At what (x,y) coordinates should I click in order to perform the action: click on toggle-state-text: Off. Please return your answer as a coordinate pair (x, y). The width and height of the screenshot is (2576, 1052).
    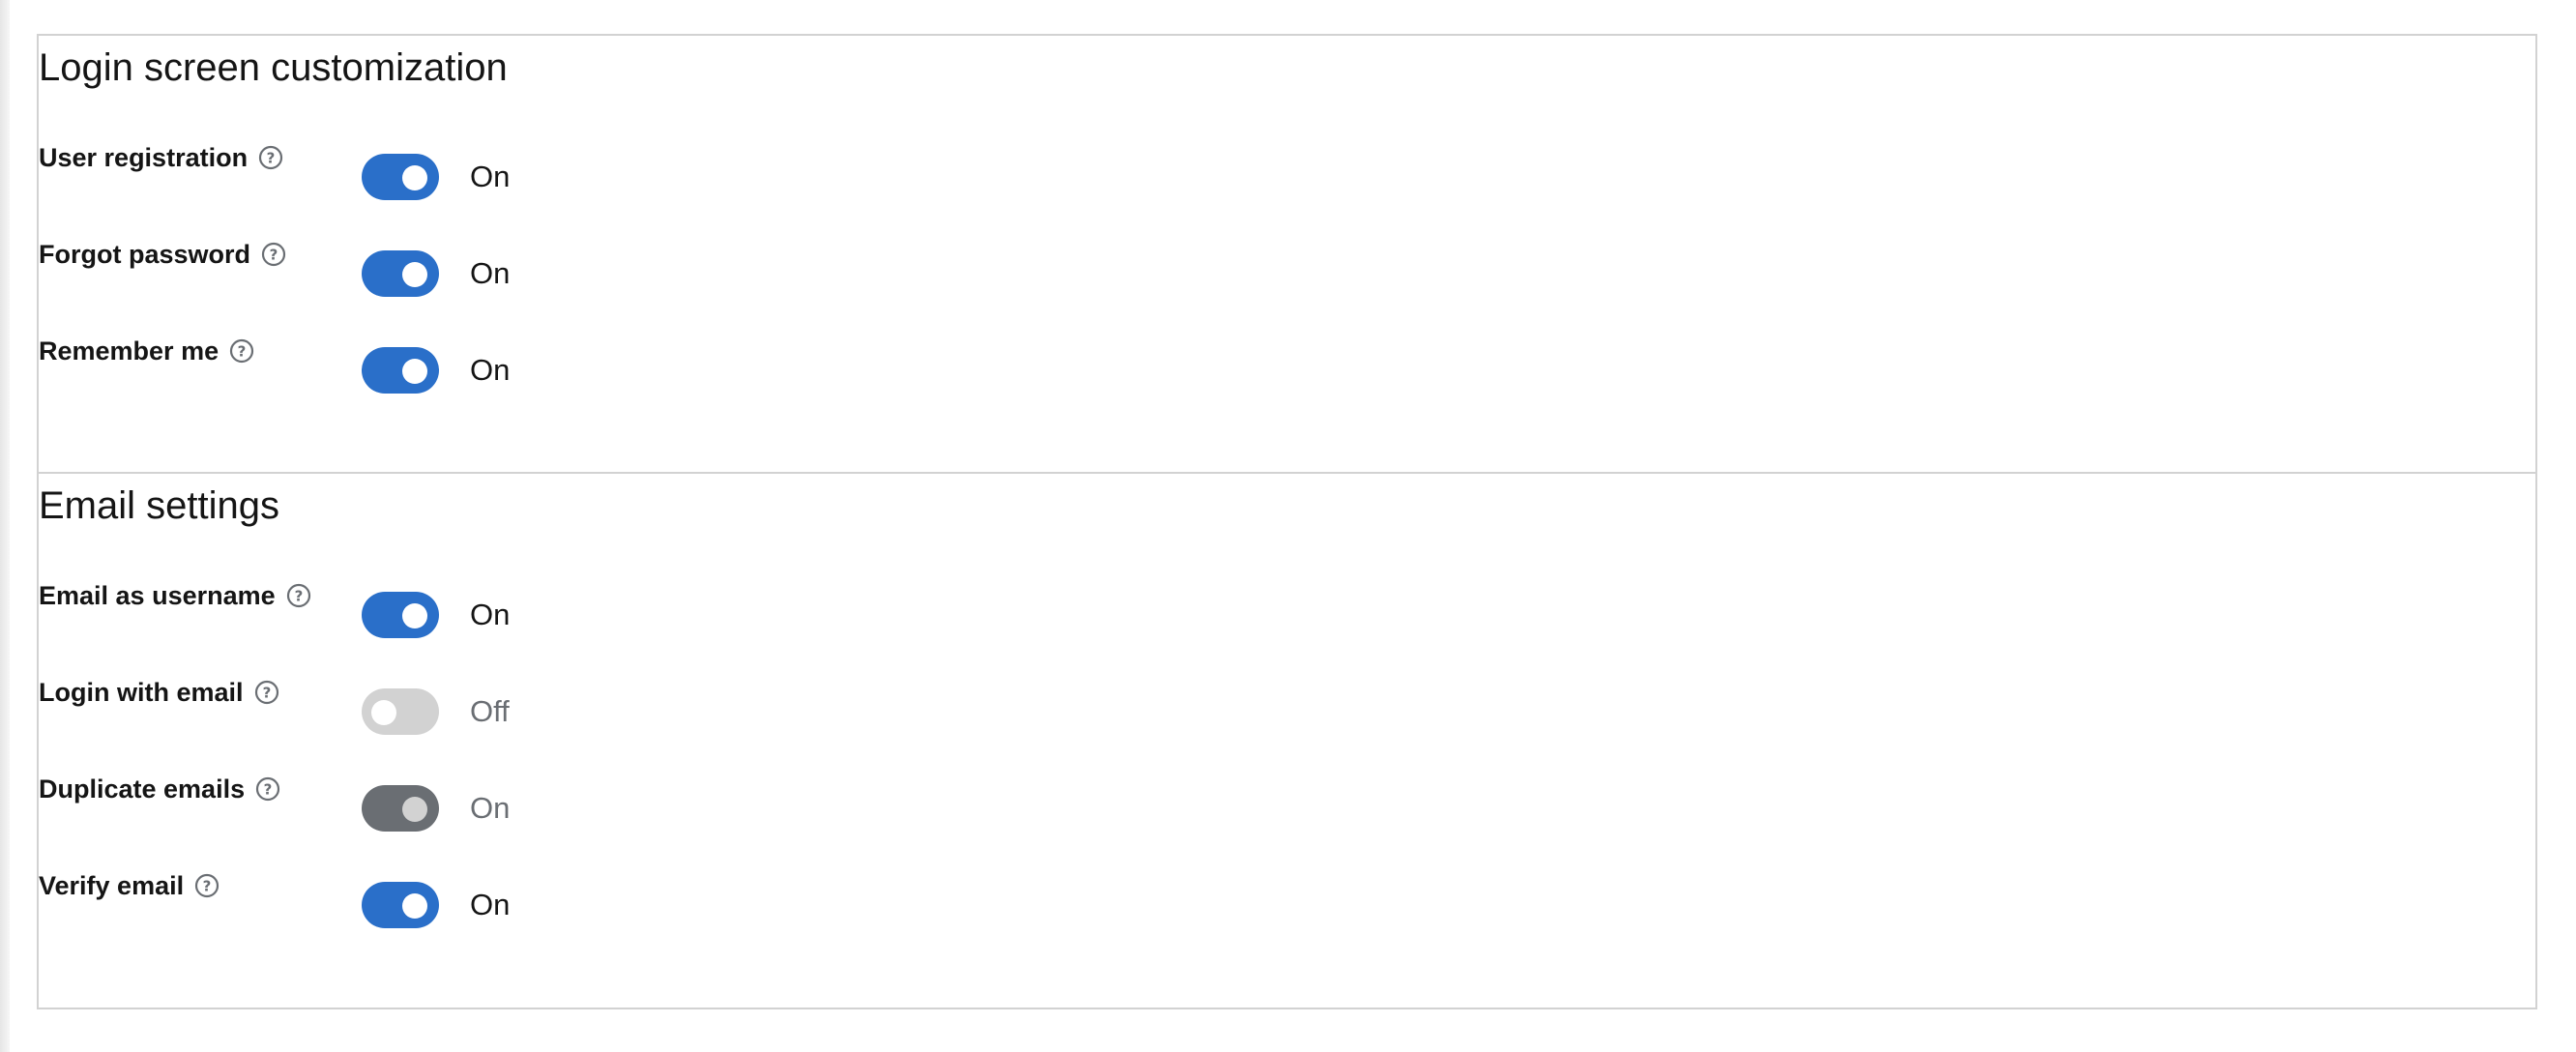
    Looking at the image, I should click on (490, 711).